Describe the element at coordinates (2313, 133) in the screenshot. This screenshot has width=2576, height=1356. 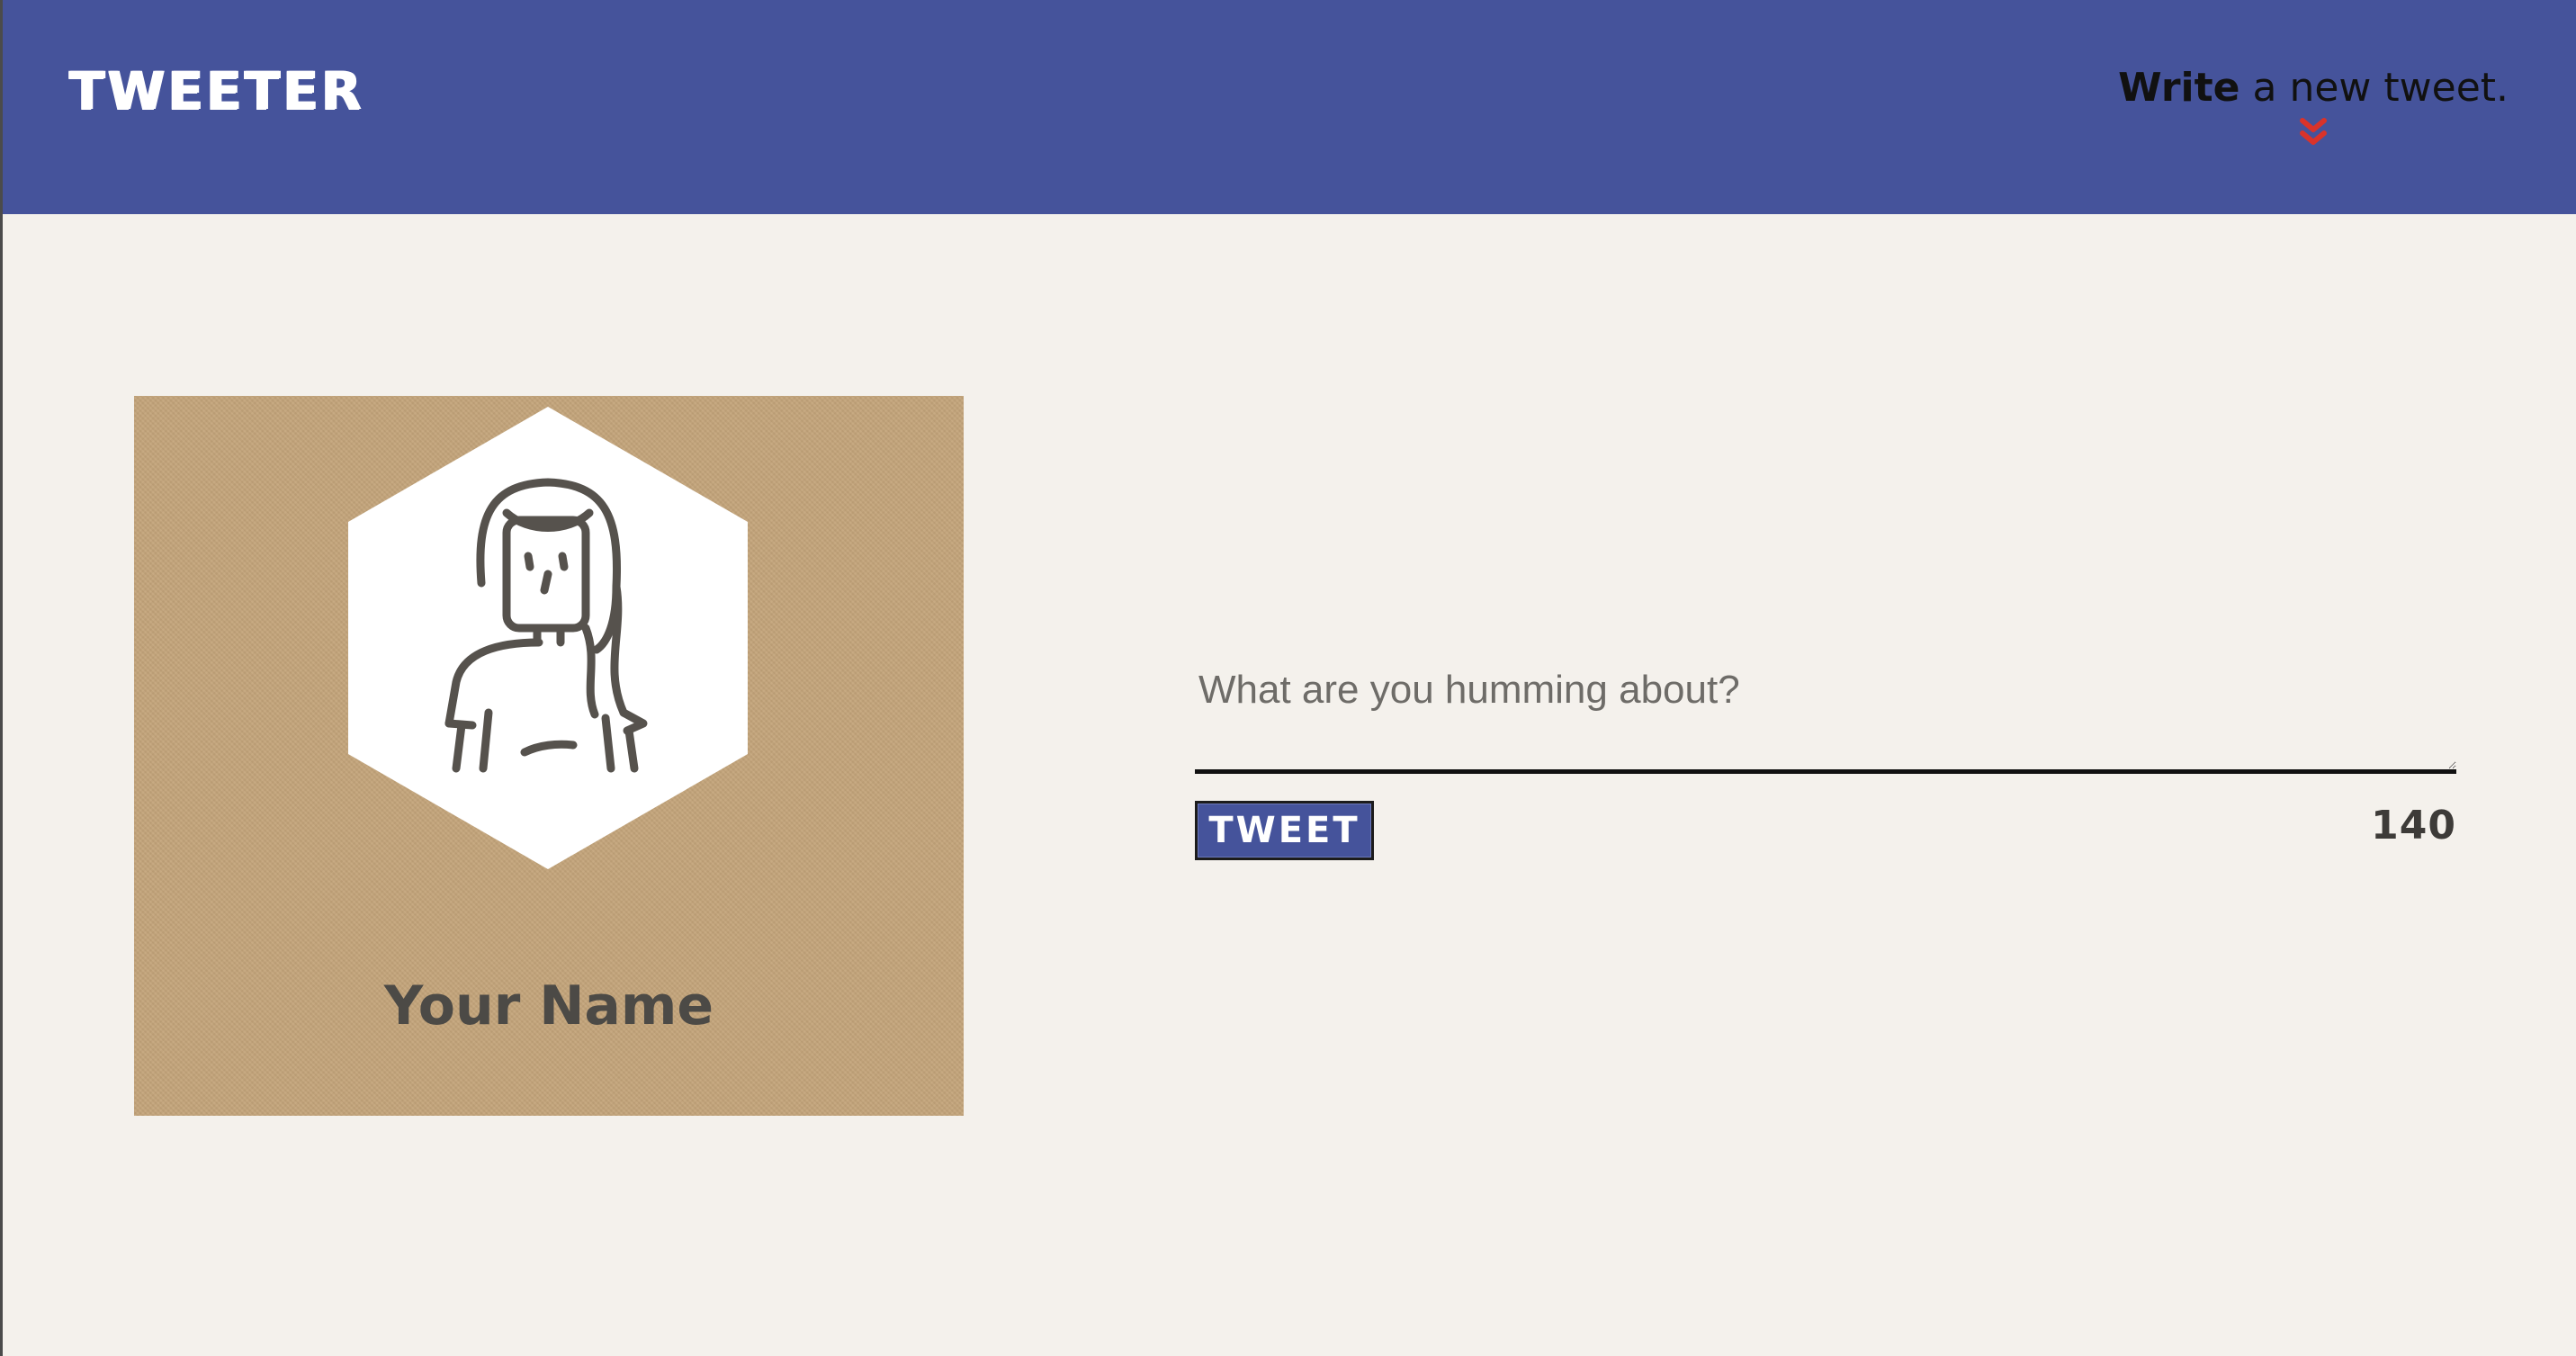
I see `double-chevron-down-icon` at that location.